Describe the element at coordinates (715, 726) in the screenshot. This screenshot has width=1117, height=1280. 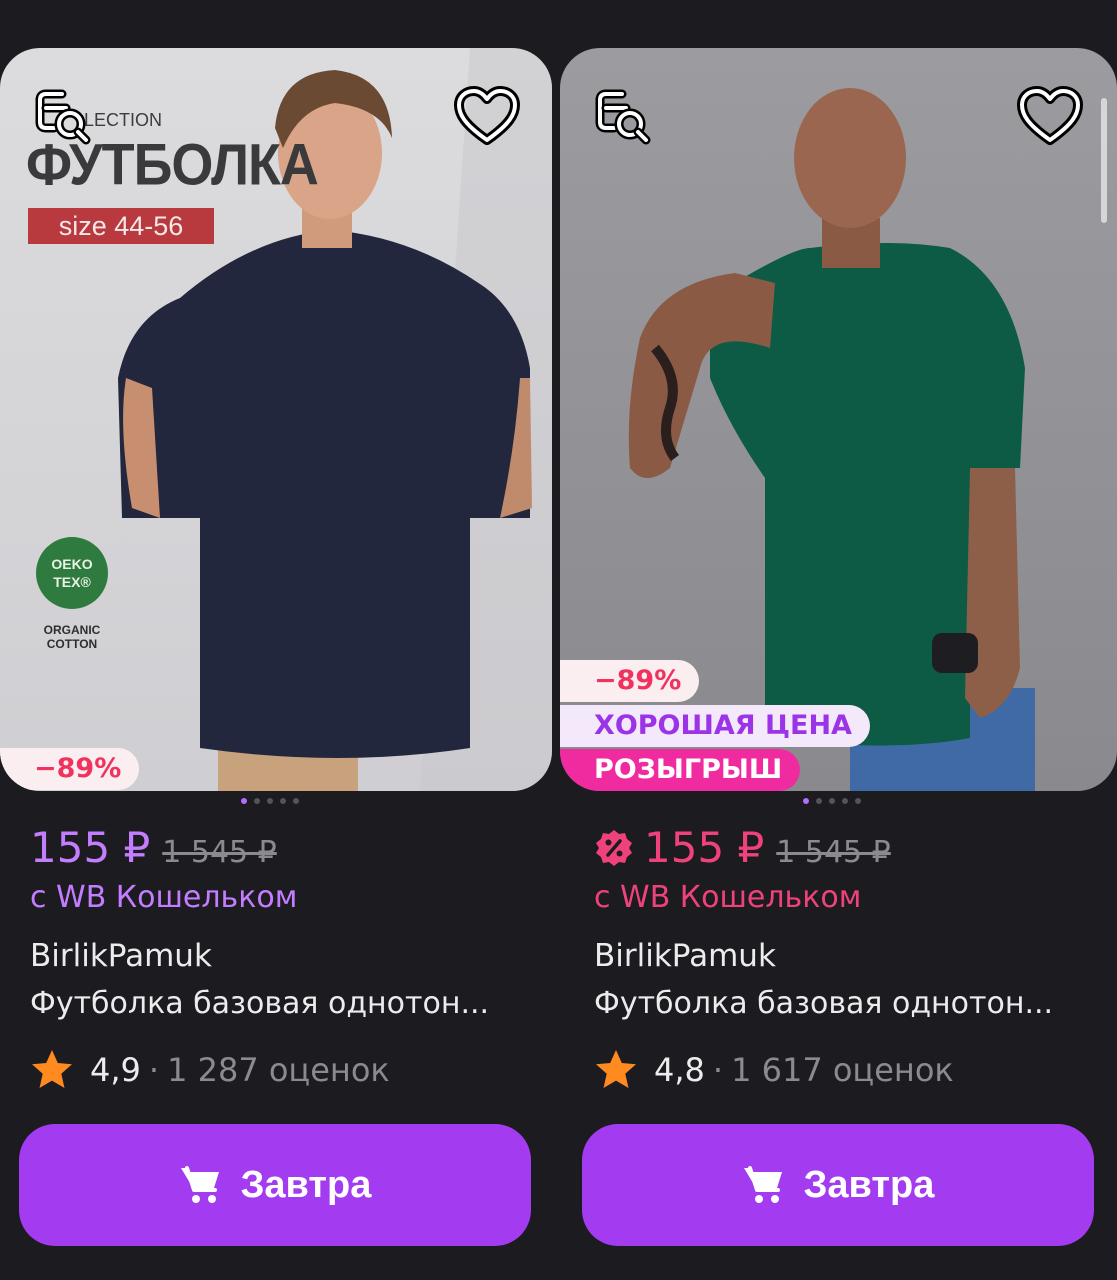
I see `good-price-badge: ХОРОШАЯ ЦЕНА` at that location.